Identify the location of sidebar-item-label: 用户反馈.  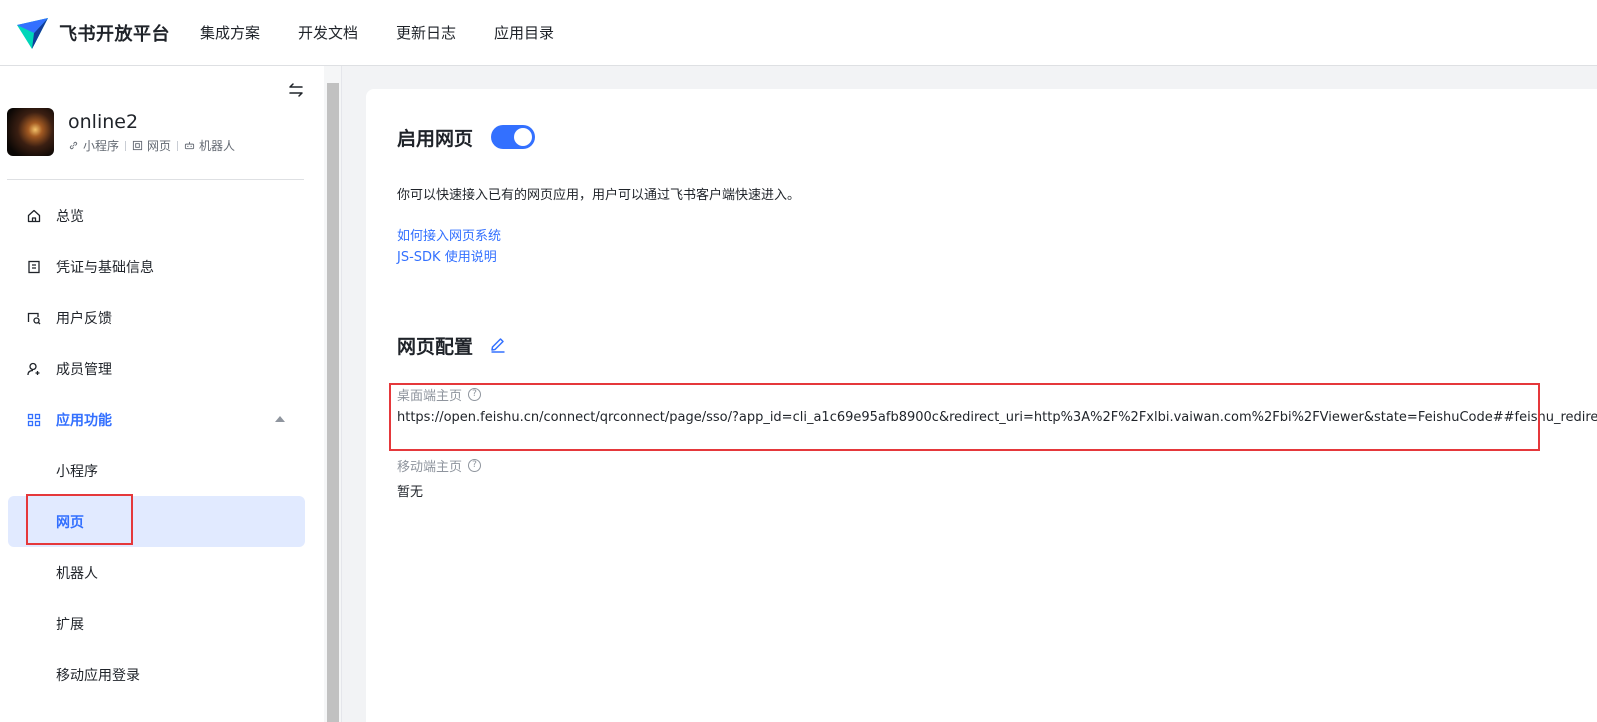
(84, 318).